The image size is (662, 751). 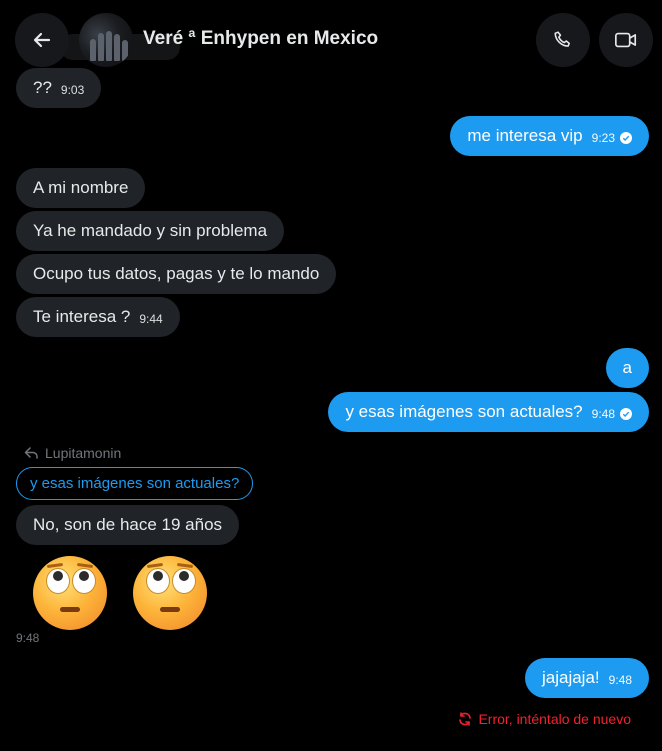 I want to click on conversation-title: Veré ª Enhypen en Mexico, so click(x=260, y=39).